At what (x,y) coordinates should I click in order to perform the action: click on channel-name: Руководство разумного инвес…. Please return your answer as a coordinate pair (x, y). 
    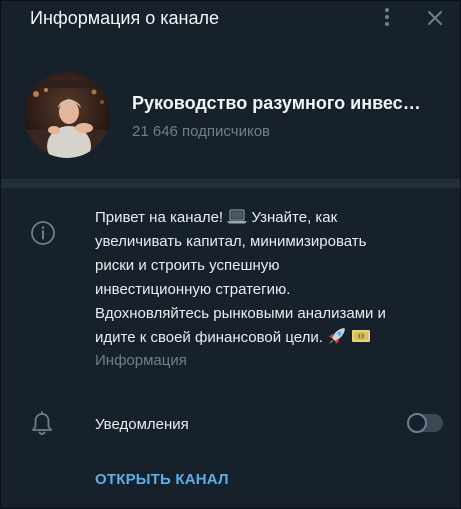
    Looking at the image, I should click on (276, 103).